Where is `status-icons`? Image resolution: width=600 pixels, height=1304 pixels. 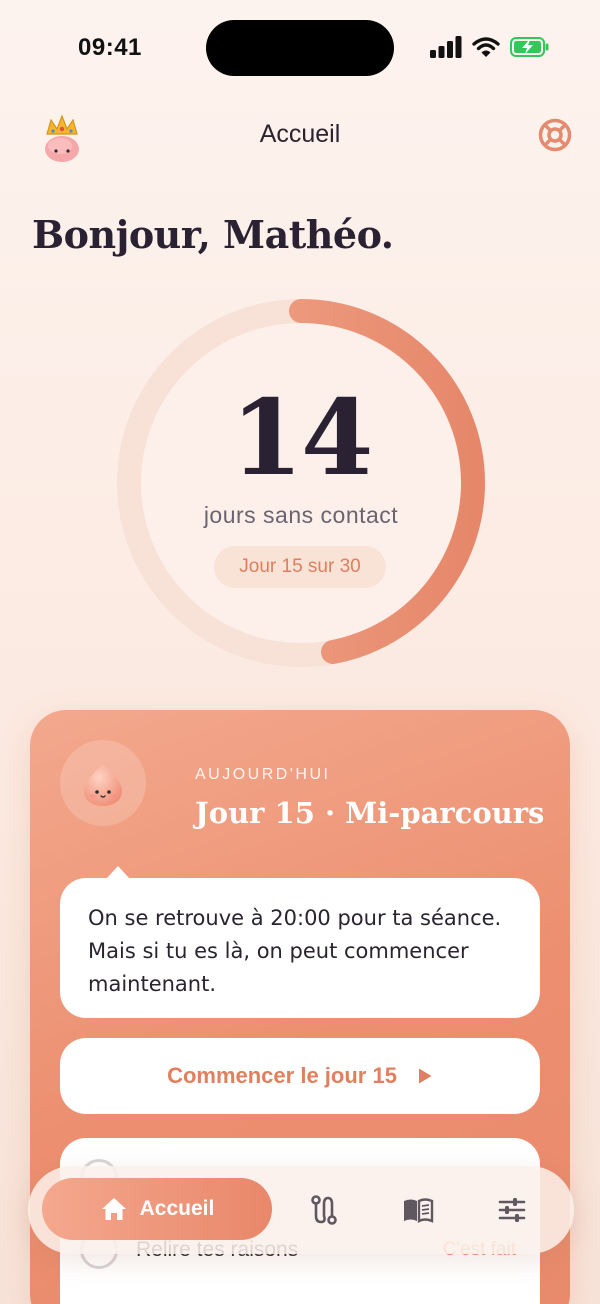 status-icons is located at coordinates (490, 47).